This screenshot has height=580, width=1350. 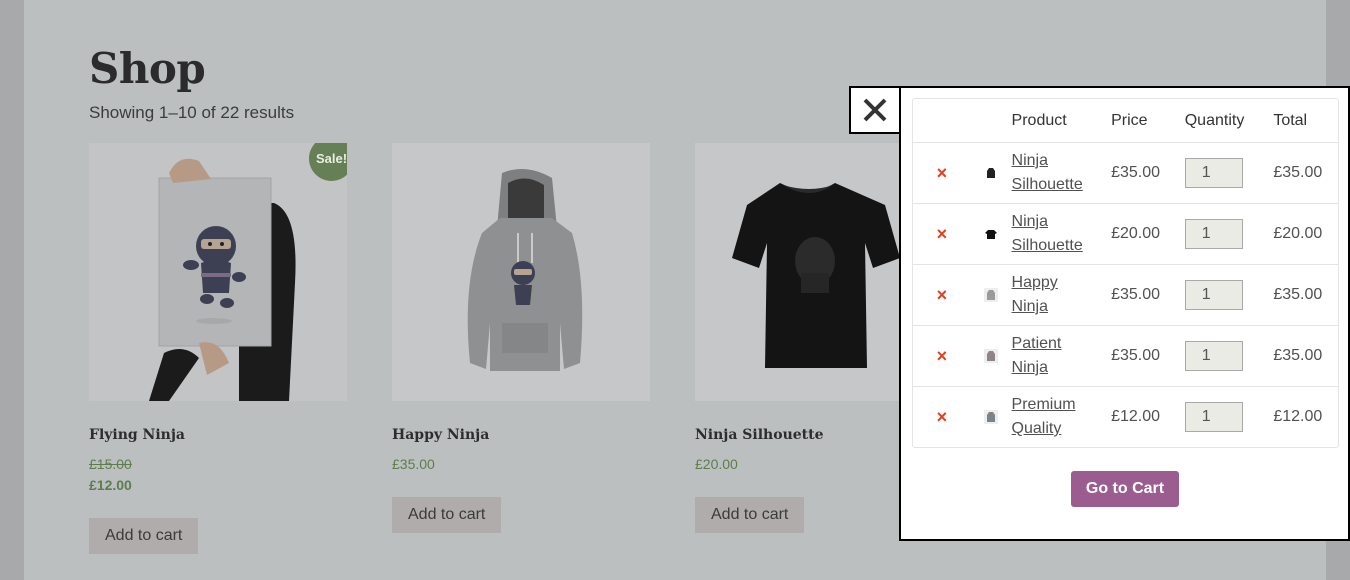 I want to click on cart-row: × PremiumQuality £12.00 £12.00, so click(x=1125, y=416).